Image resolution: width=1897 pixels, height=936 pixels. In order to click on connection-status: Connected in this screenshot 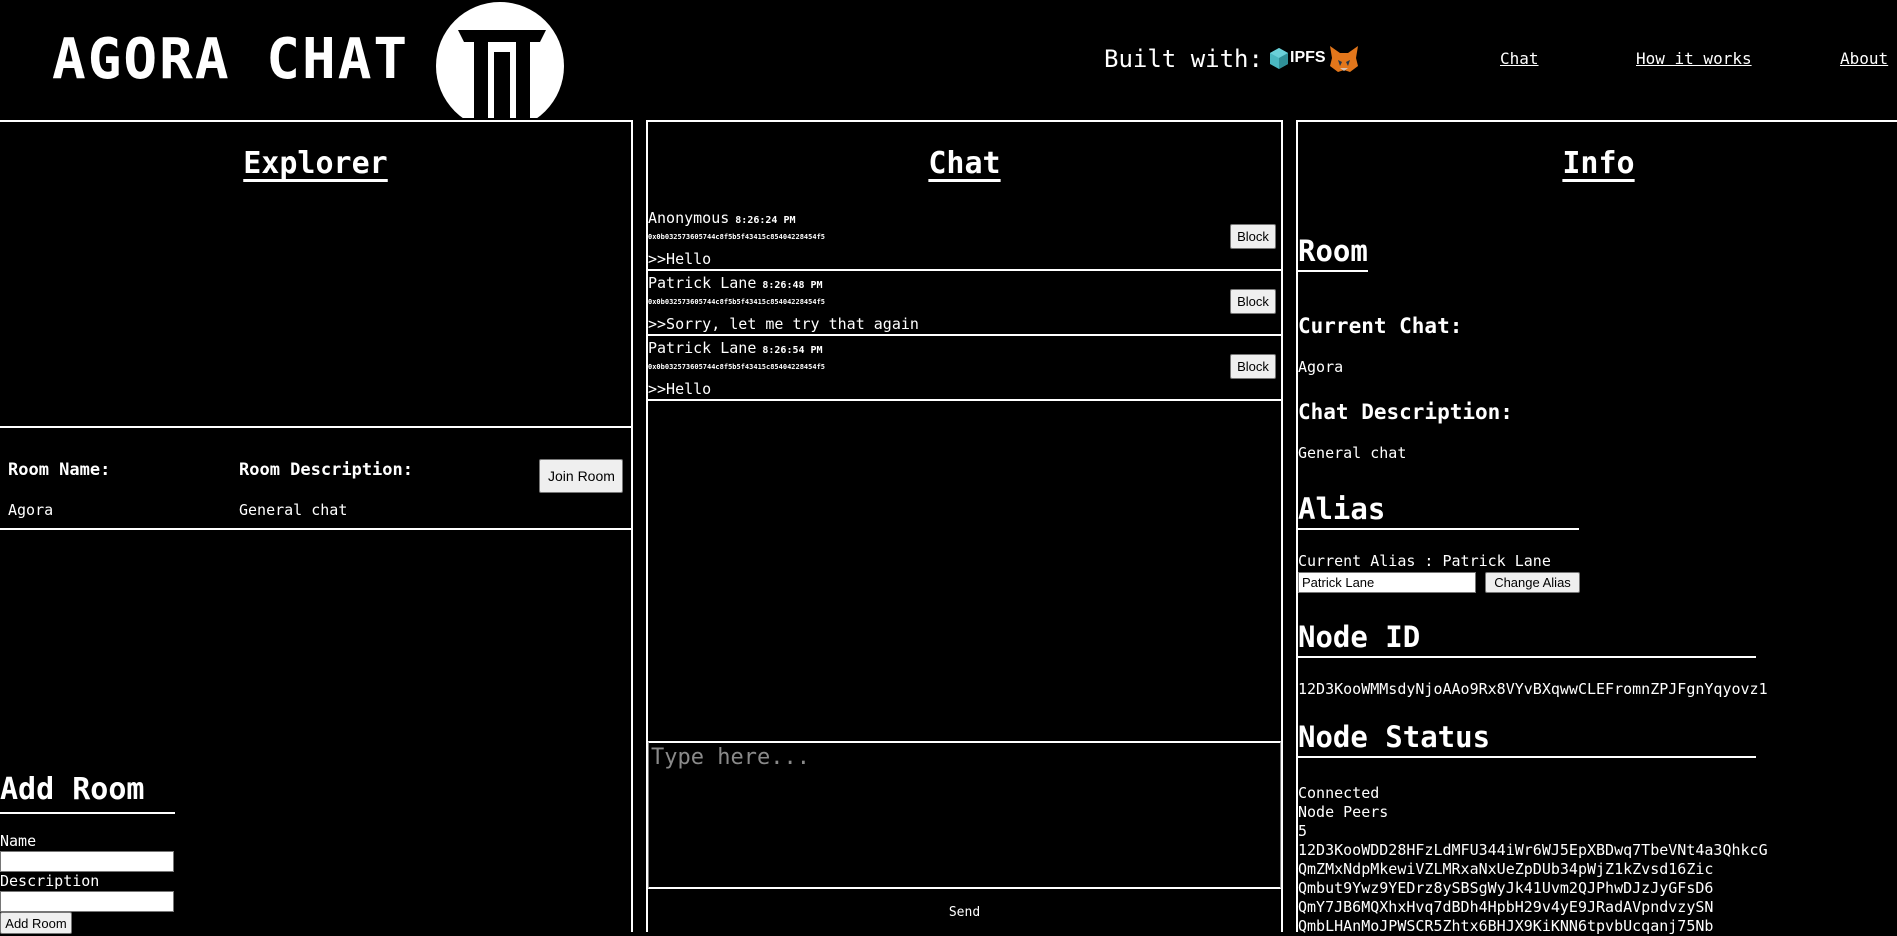, I will do `click(1339, 793)`.